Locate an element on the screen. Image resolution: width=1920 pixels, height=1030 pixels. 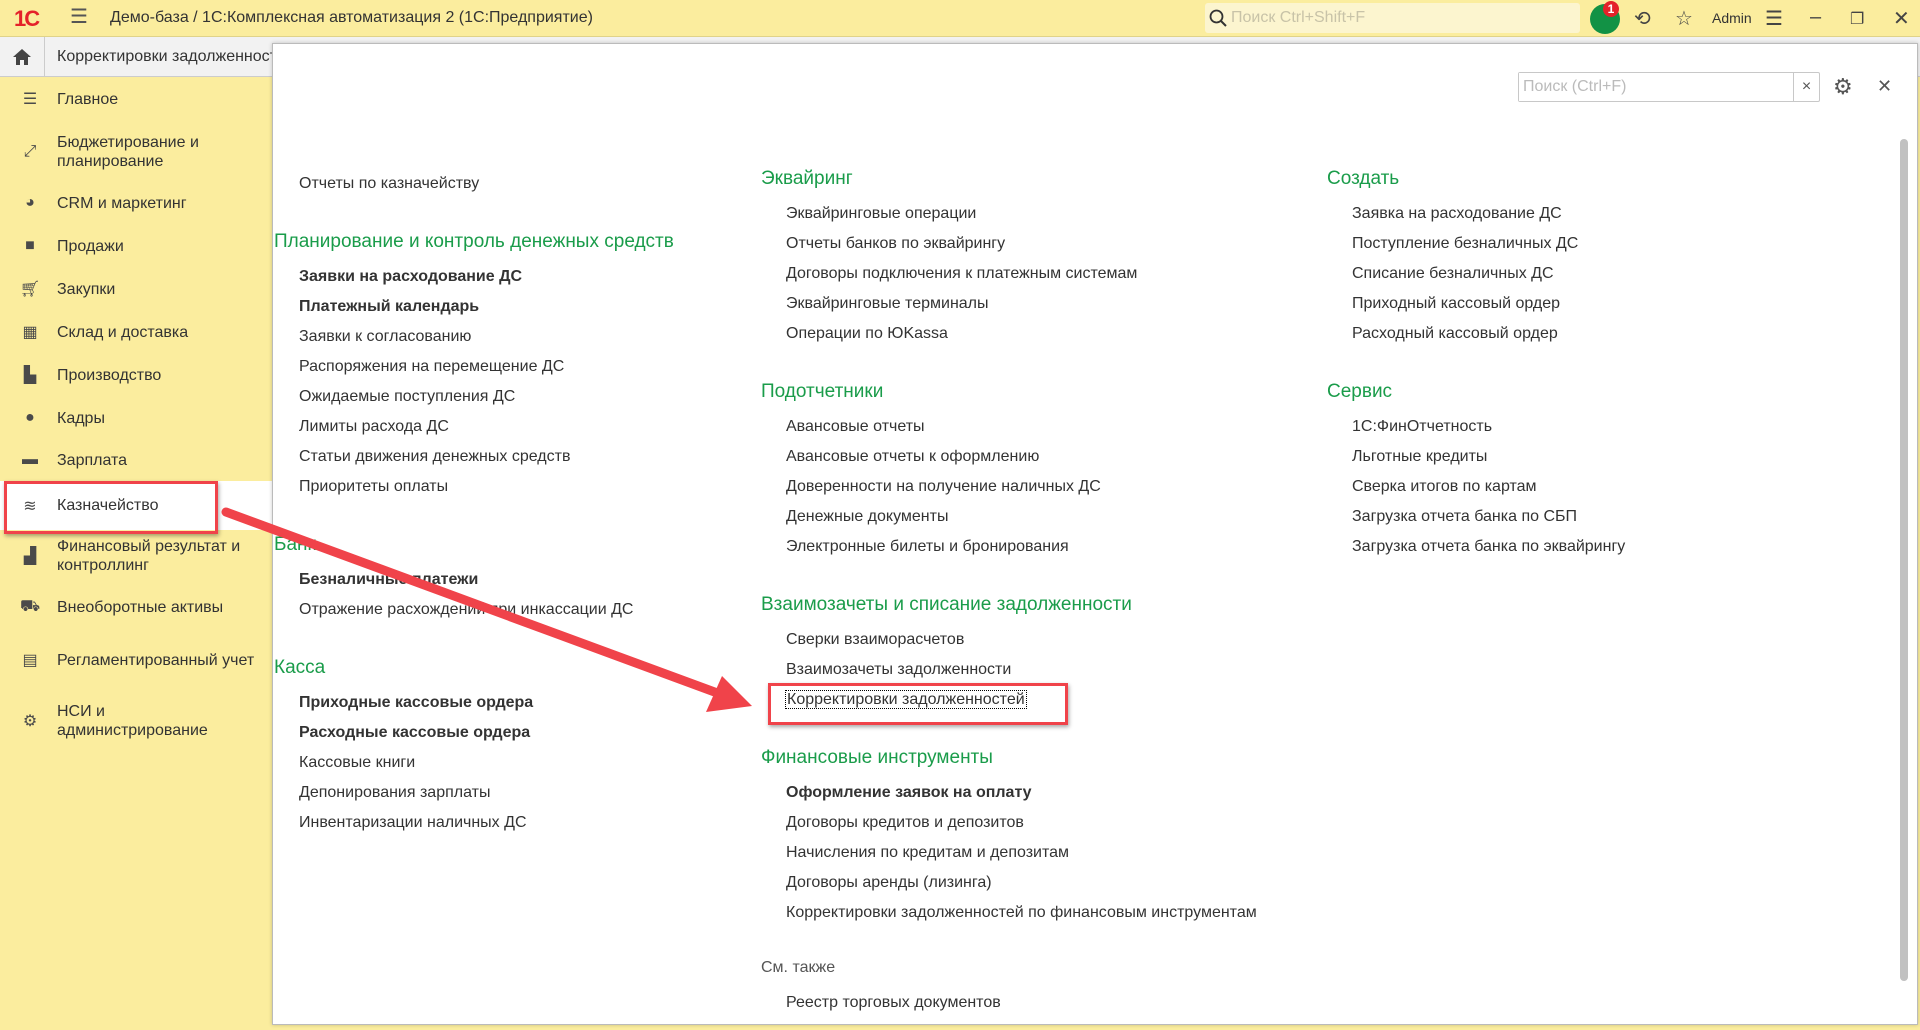
annotation-arrow-icon is located at coordinates (486, 609).